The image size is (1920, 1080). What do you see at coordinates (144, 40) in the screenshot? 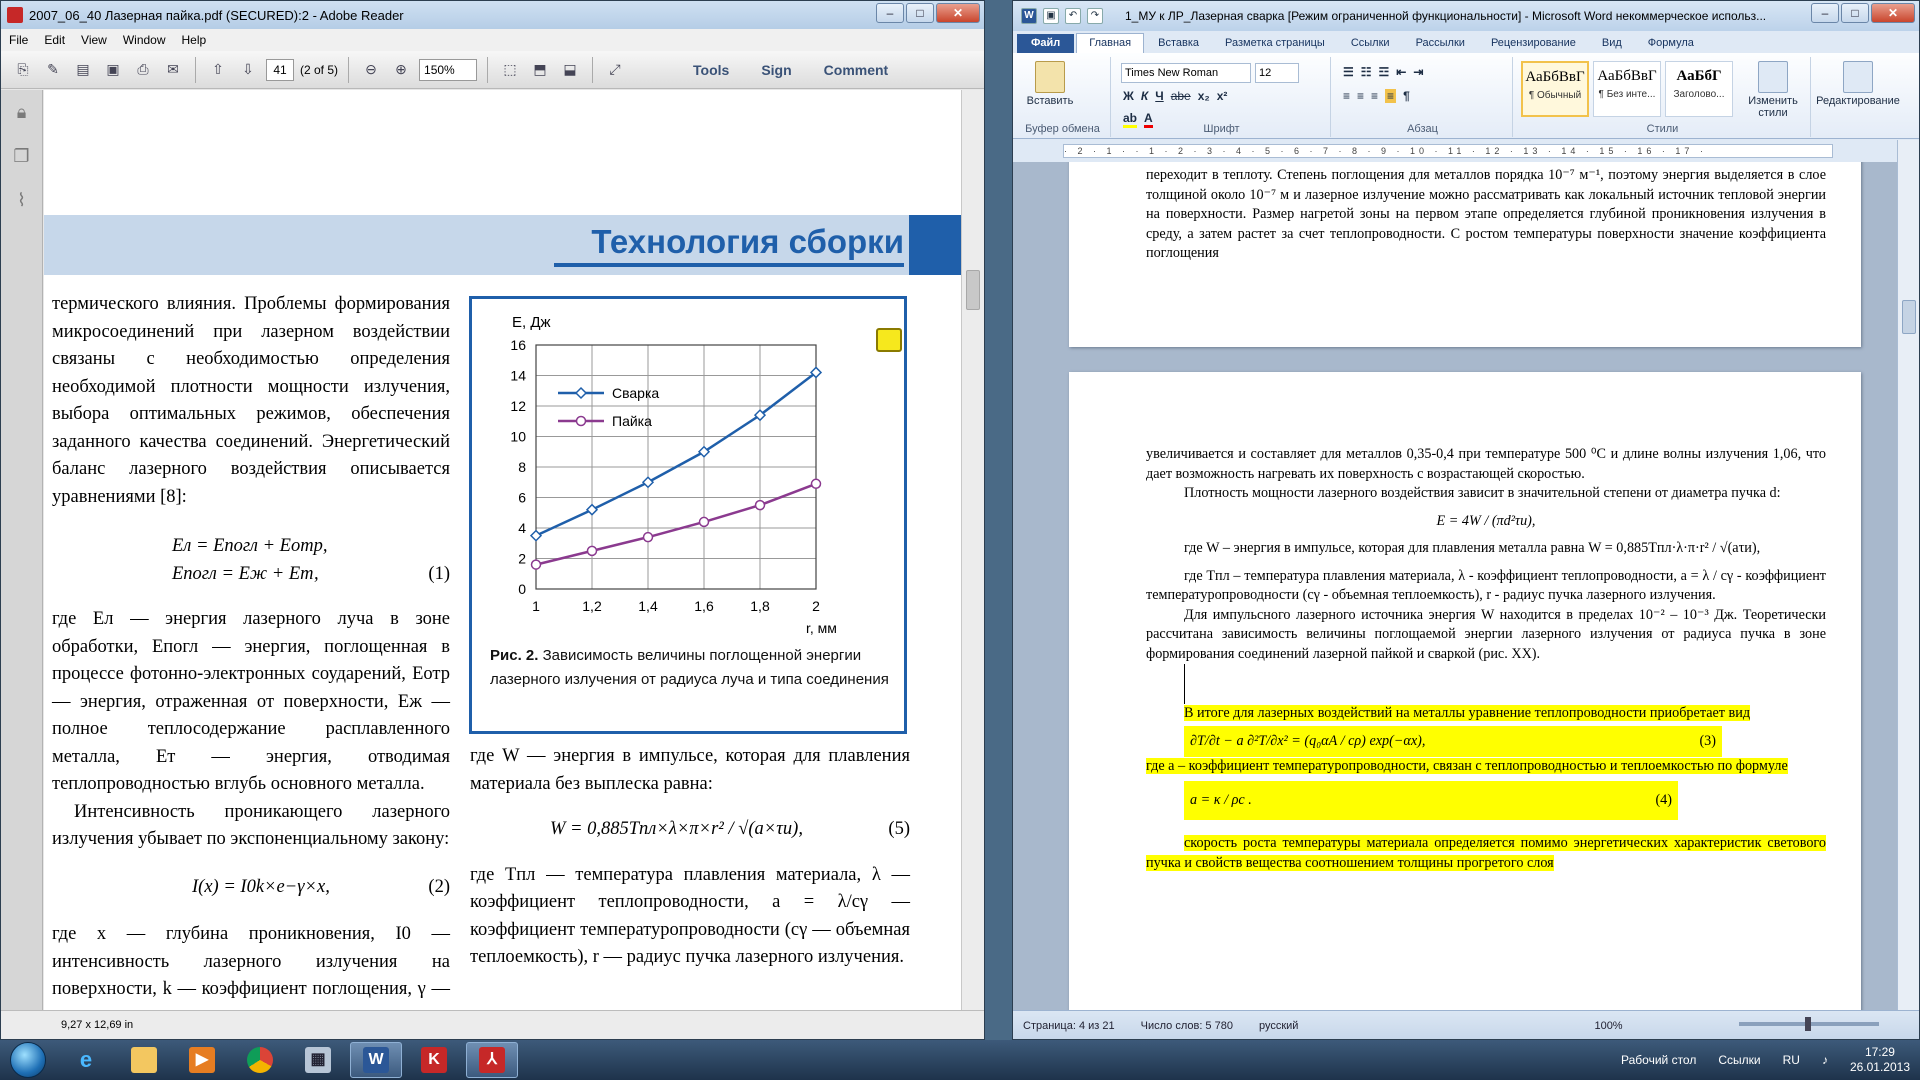
I see `menu-window: Window` at bounding box center [144, 40].